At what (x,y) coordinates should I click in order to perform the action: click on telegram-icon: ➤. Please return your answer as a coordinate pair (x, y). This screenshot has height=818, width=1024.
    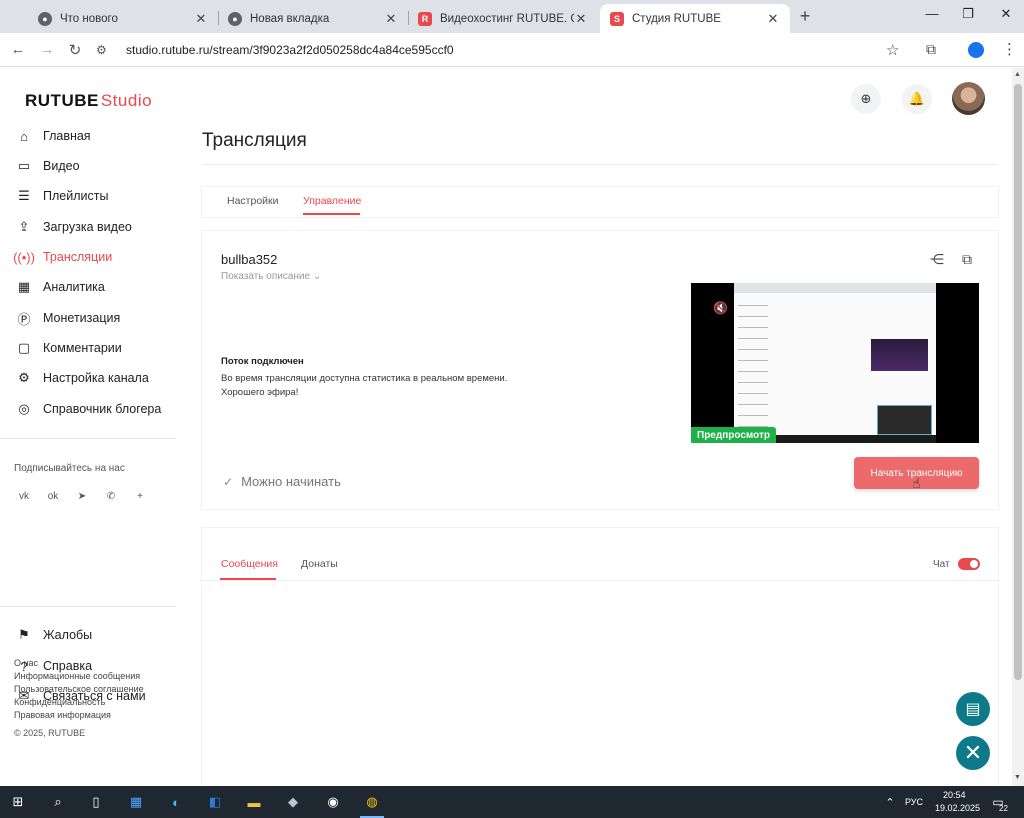
    Looking at the image, I should click on (82, 496).